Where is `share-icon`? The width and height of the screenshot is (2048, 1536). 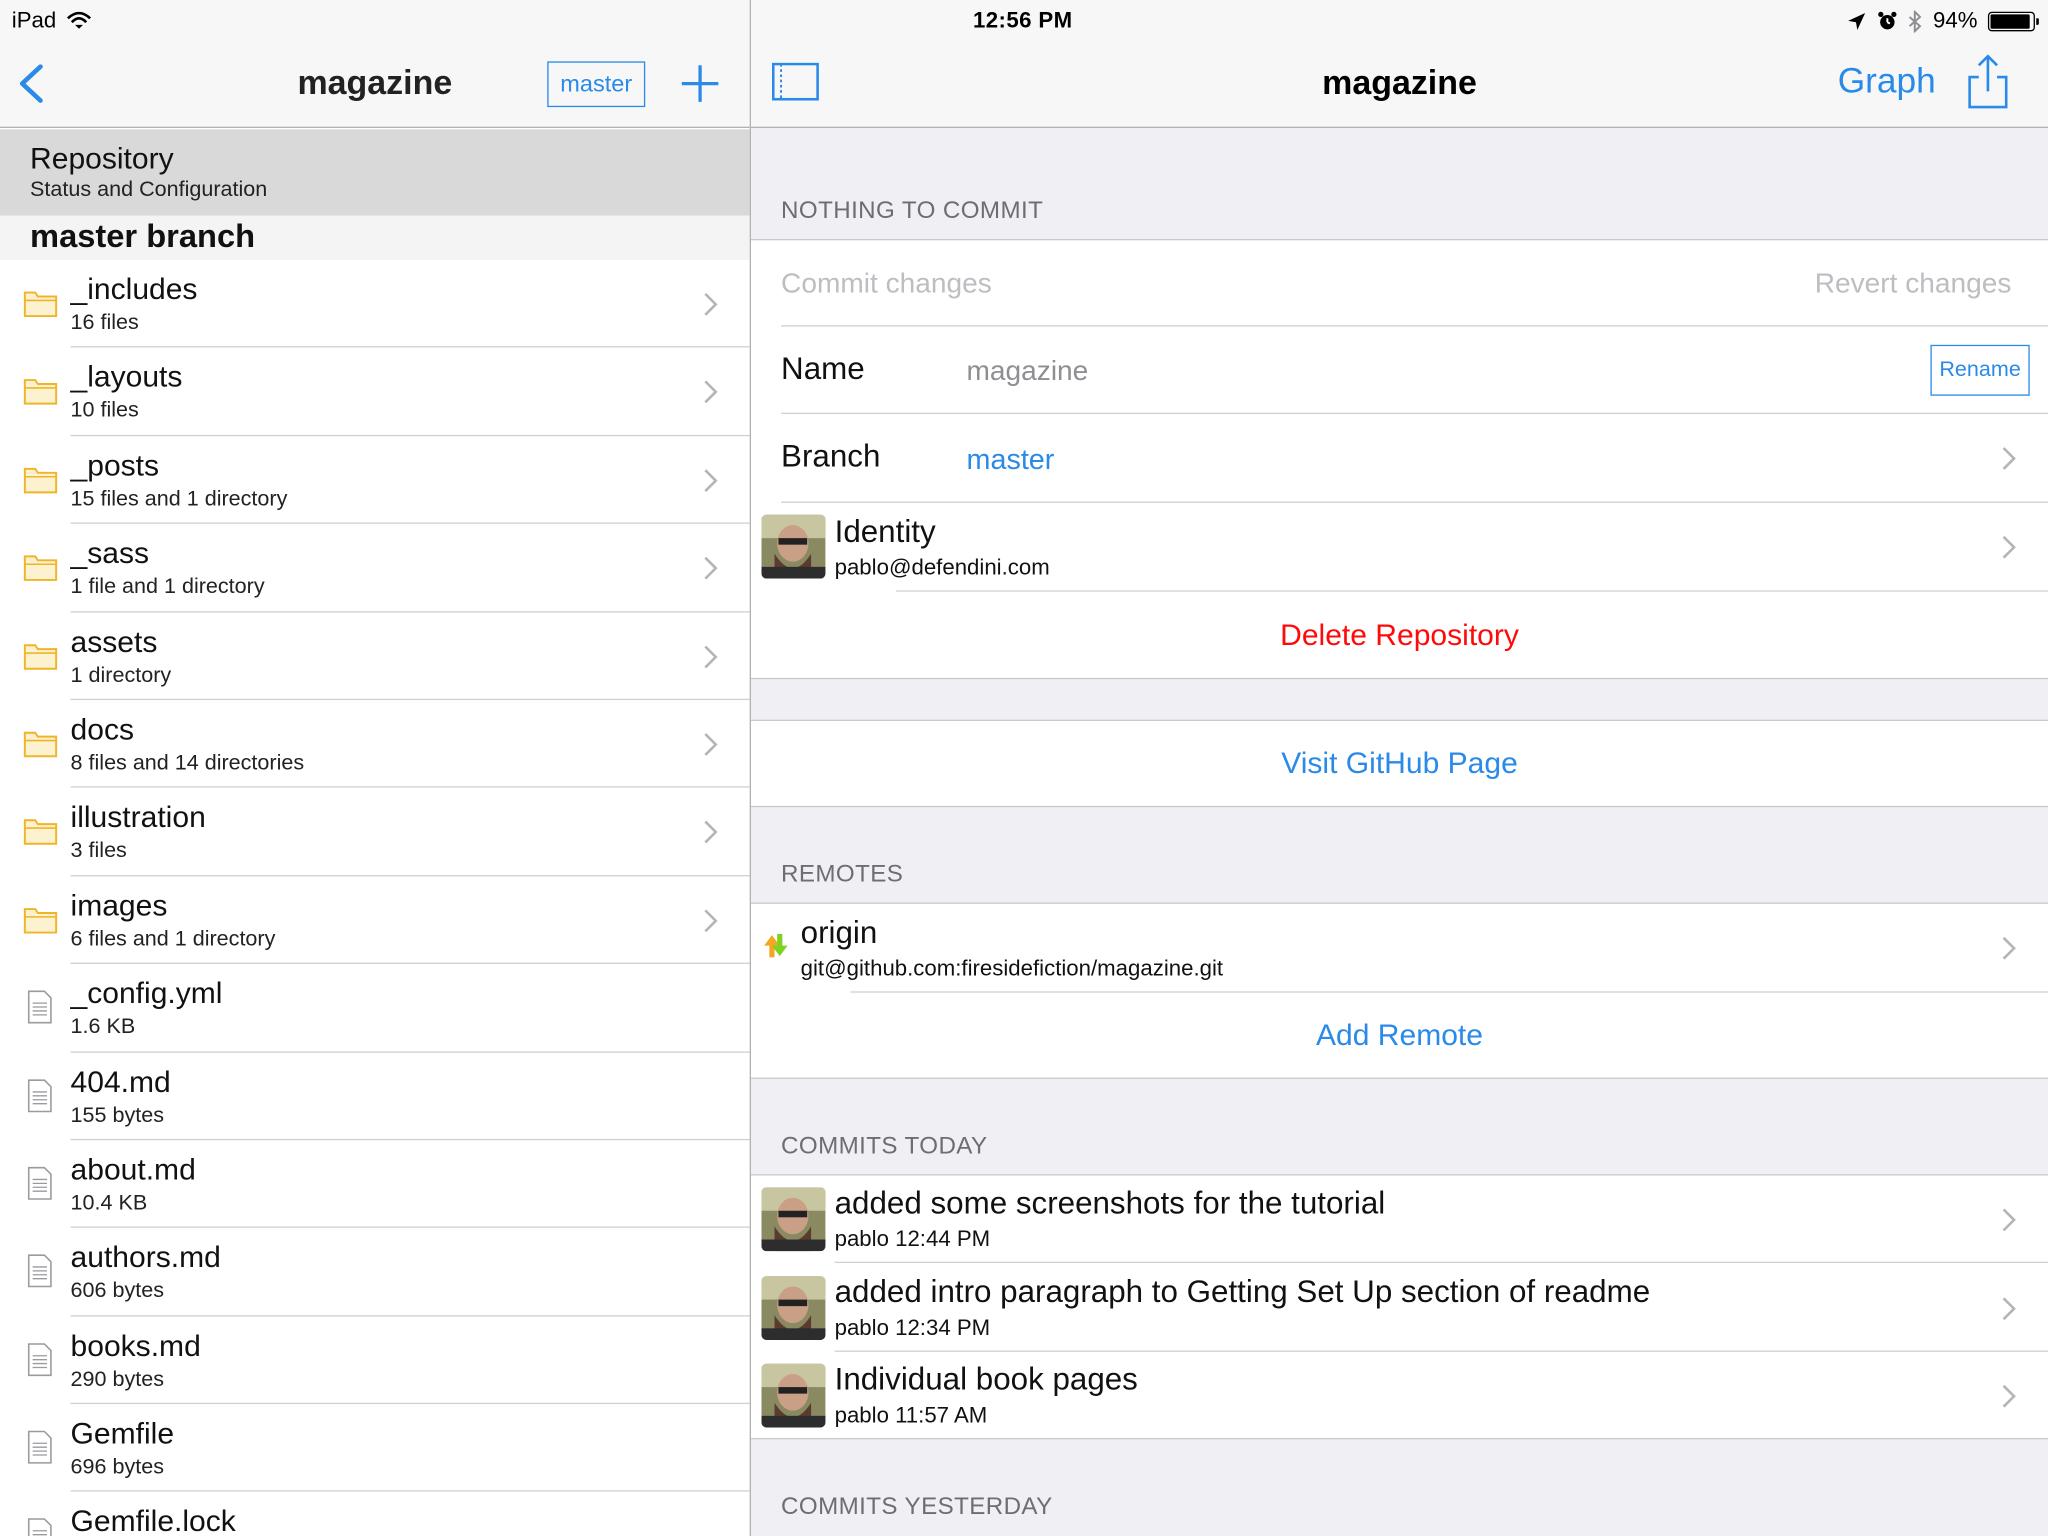
share-icon is located at coordinates (1988, 80).